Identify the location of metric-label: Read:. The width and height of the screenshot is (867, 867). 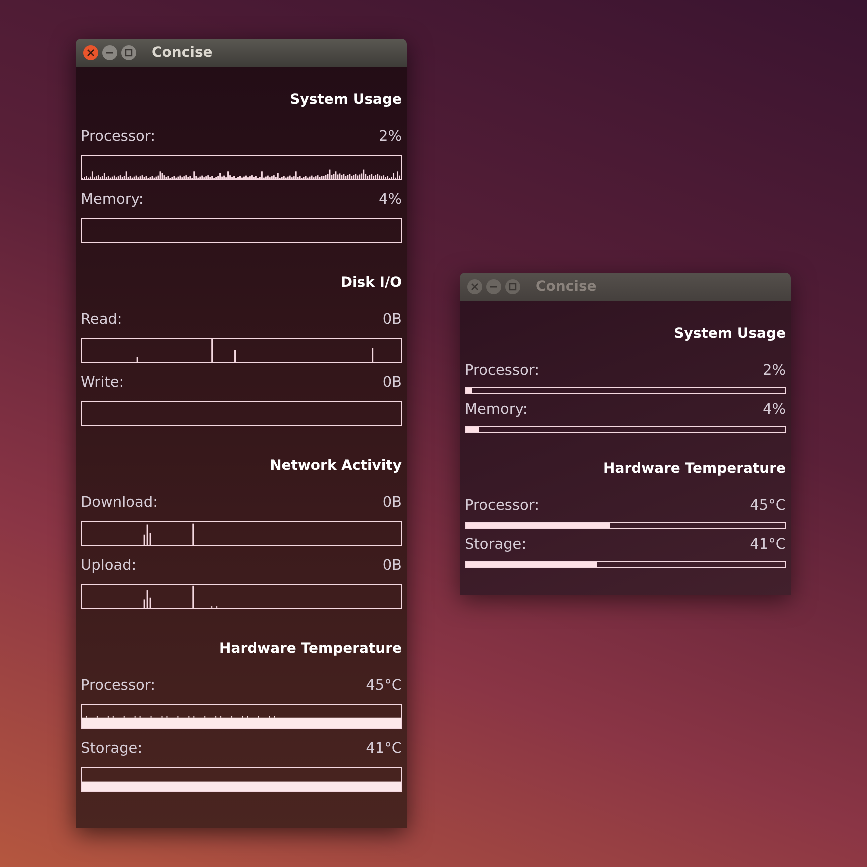
(101, 320).